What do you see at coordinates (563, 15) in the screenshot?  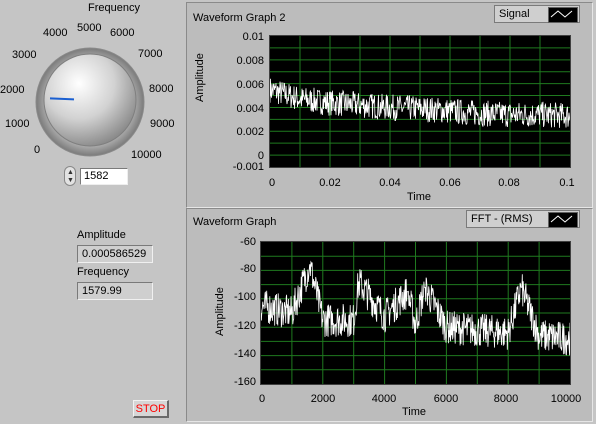 I see `graph1-legend-swatch` at bounding box center [563, 15].